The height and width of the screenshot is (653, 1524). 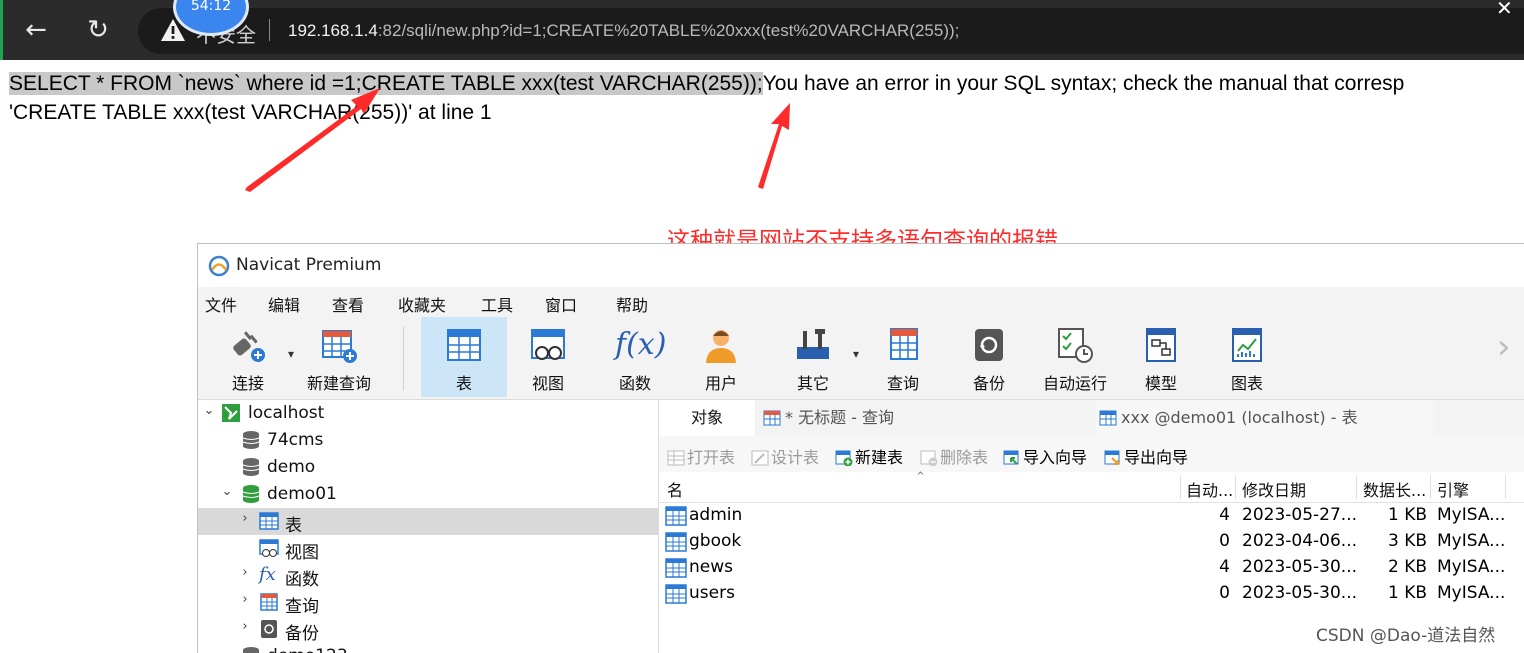 What do you see at coordinates (795, 457) in the screenshot?
I see `design-table-label: 设计表` at bounding box center [795, 457].